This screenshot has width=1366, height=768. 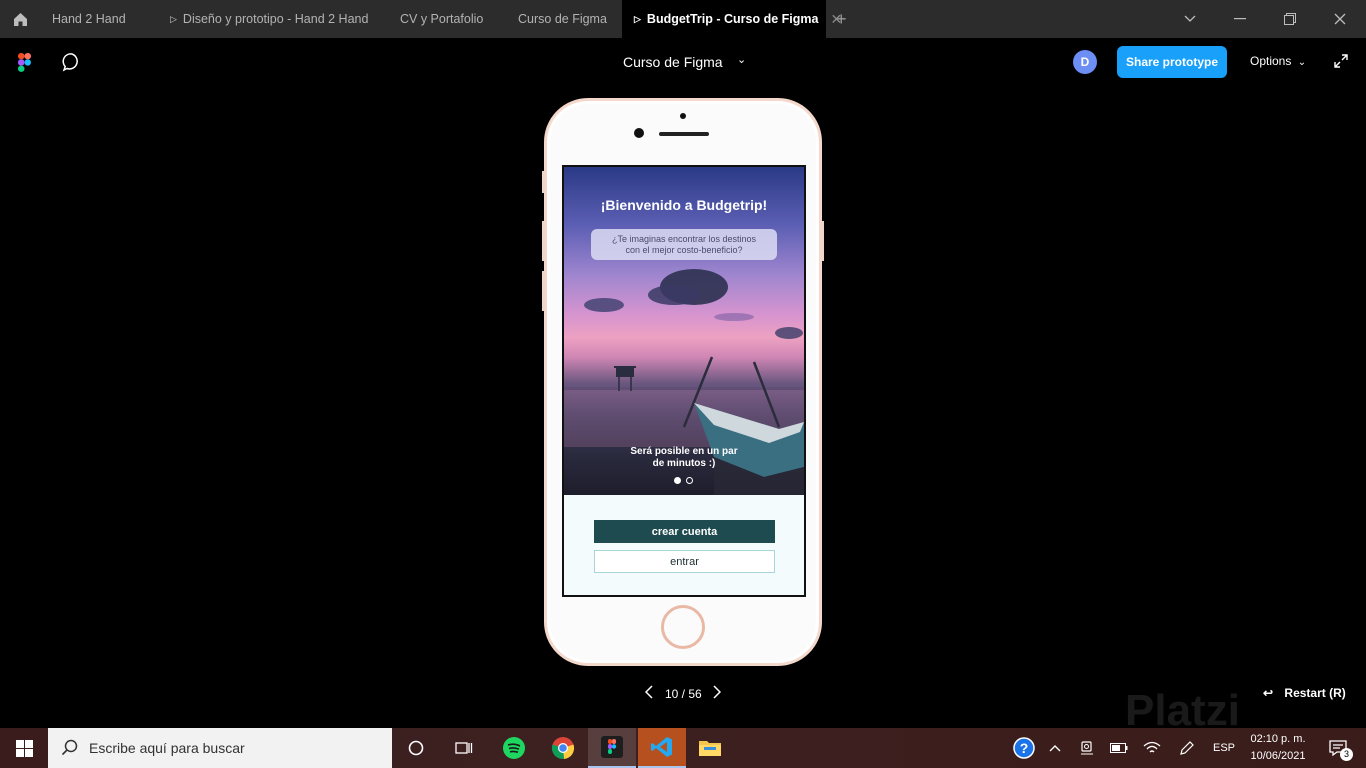 I want to click on frame-pager: 10 / 56, so click(x=685, y=694).